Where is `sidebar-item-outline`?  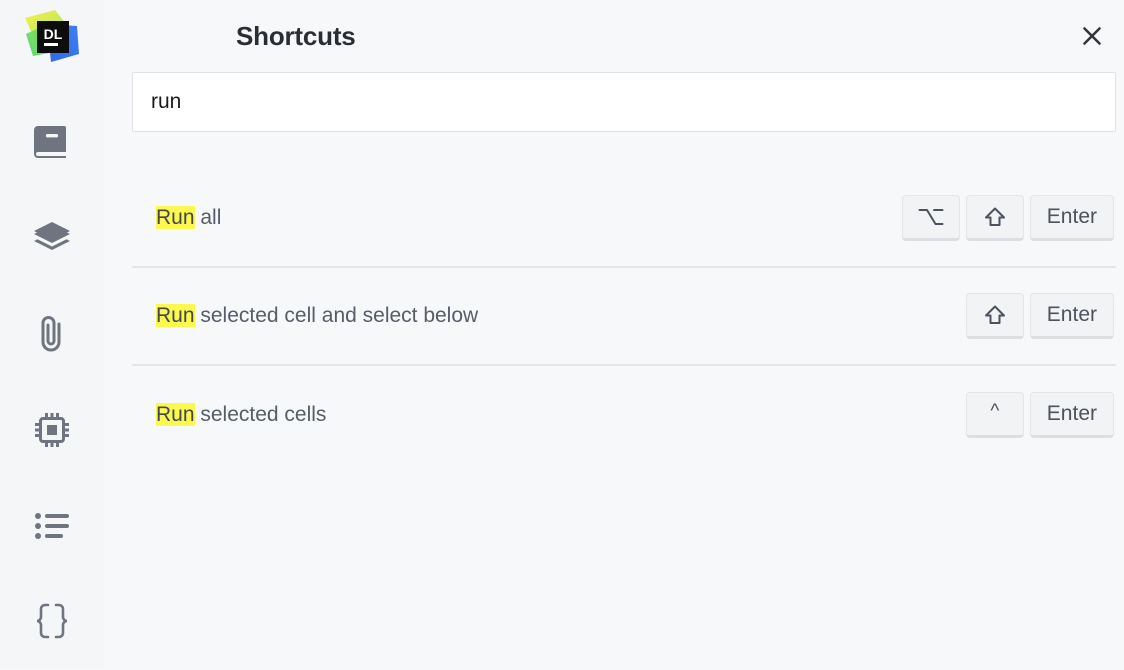
sidebar-item-outline is located at coordinates (52, 526).